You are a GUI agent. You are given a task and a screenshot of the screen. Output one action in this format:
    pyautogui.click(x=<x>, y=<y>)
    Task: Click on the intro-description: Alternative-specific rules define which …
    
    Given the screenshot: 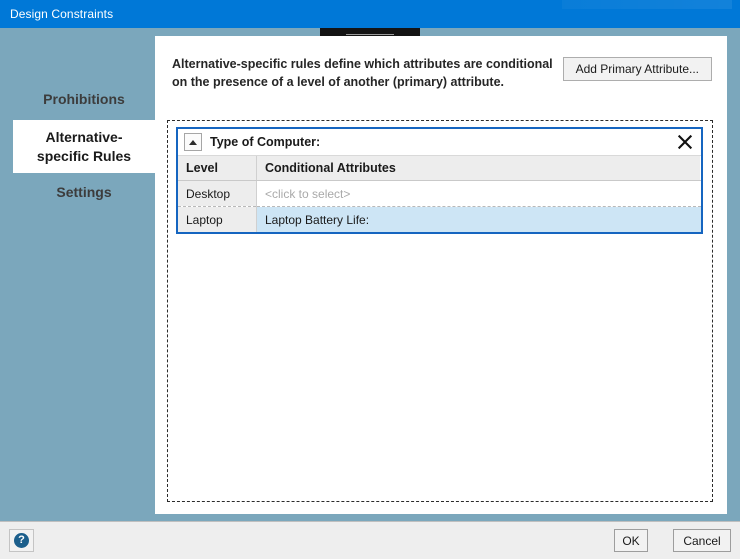 What is the action you would take?
    pyautogui.click(x=362, y=73)
    